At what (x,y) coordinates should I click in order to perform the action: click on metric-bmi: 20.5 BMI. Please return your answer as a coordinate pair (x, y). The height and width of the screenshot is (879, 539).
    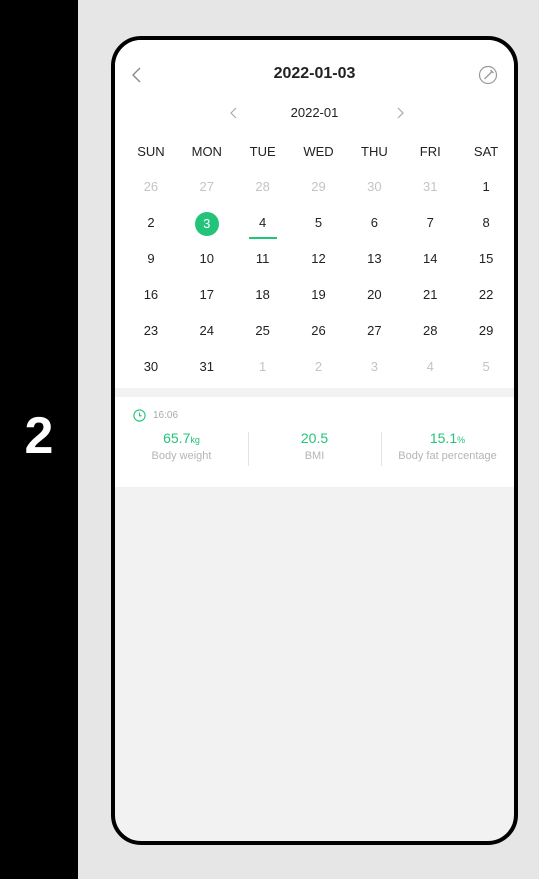
    Looking at the image, I should click on (314, 450).